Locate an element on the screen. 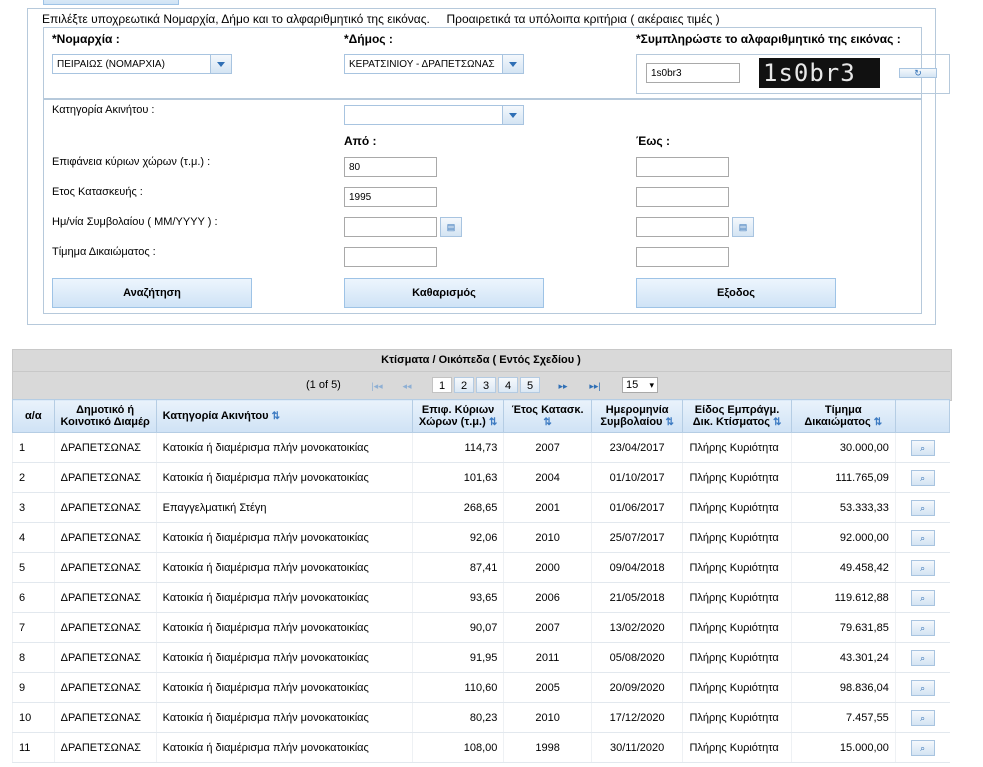 The height and width of the screenshot is (767, 983). page-2-button: 2 is located at coordinates (464, 385).